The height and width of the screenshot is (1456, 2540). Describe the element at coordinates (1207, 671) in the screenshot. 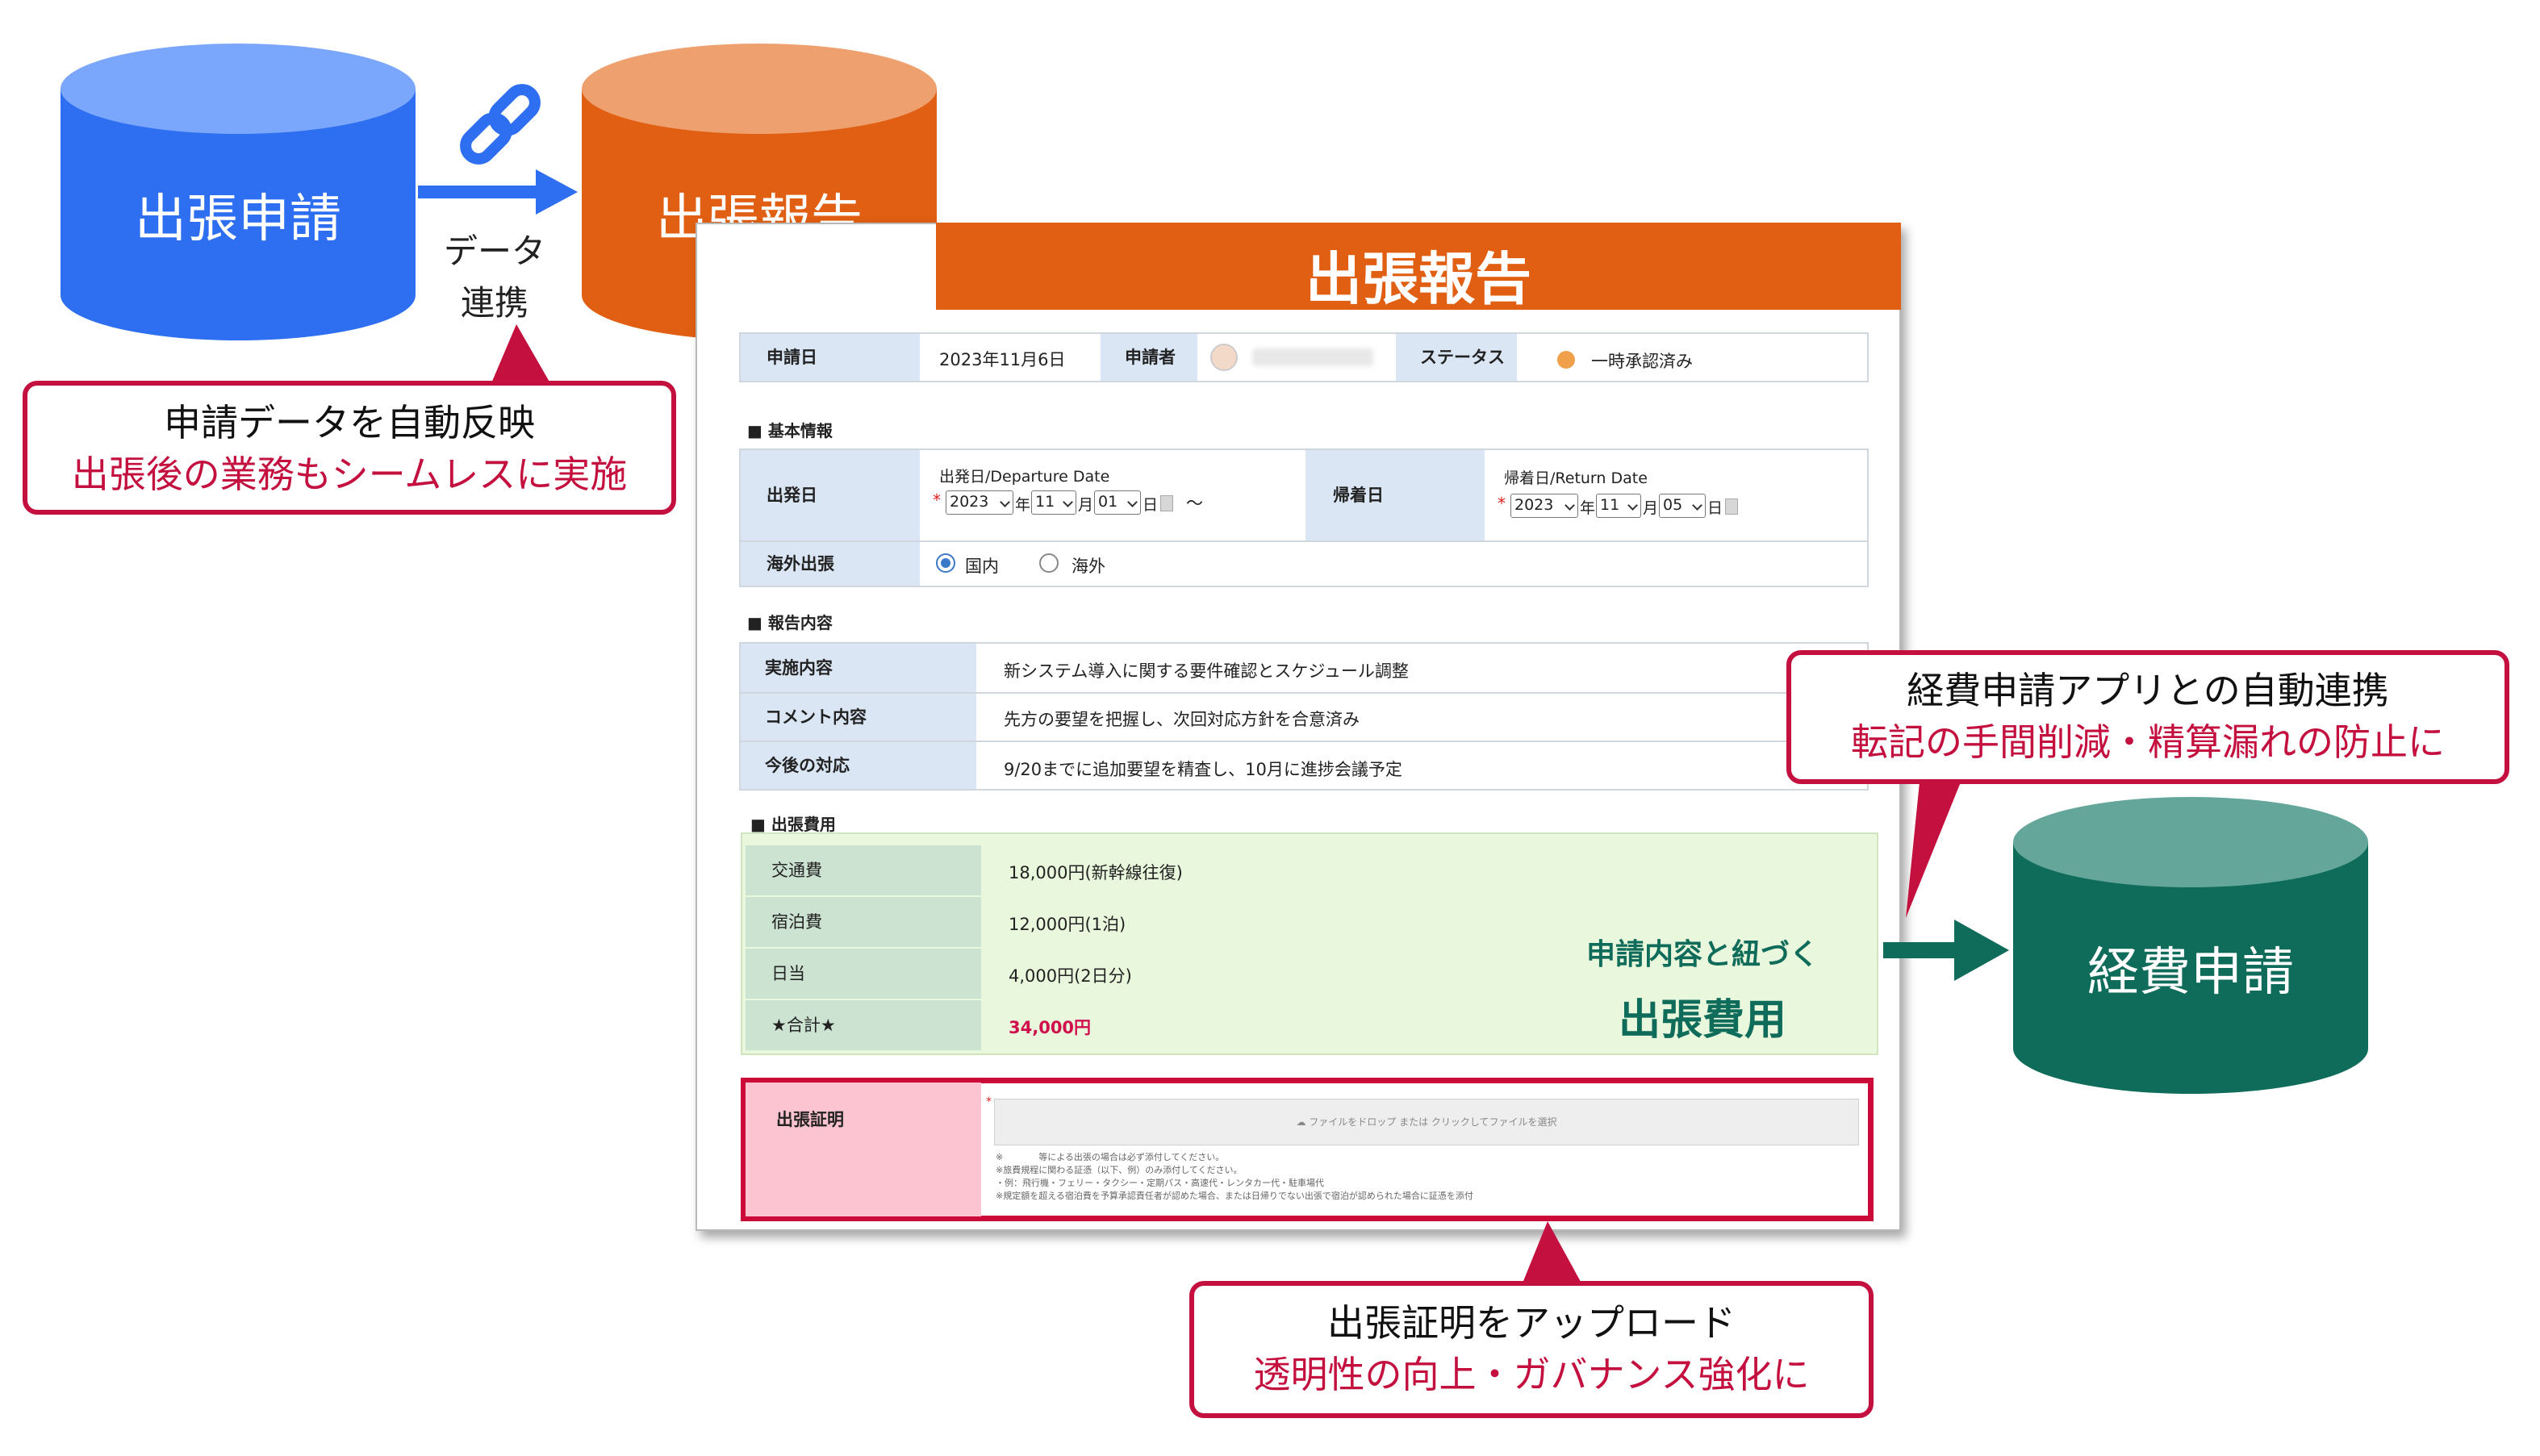

I see `report-row-value: 新システム導入に関する要件確認とスケジュール調整` at that location.